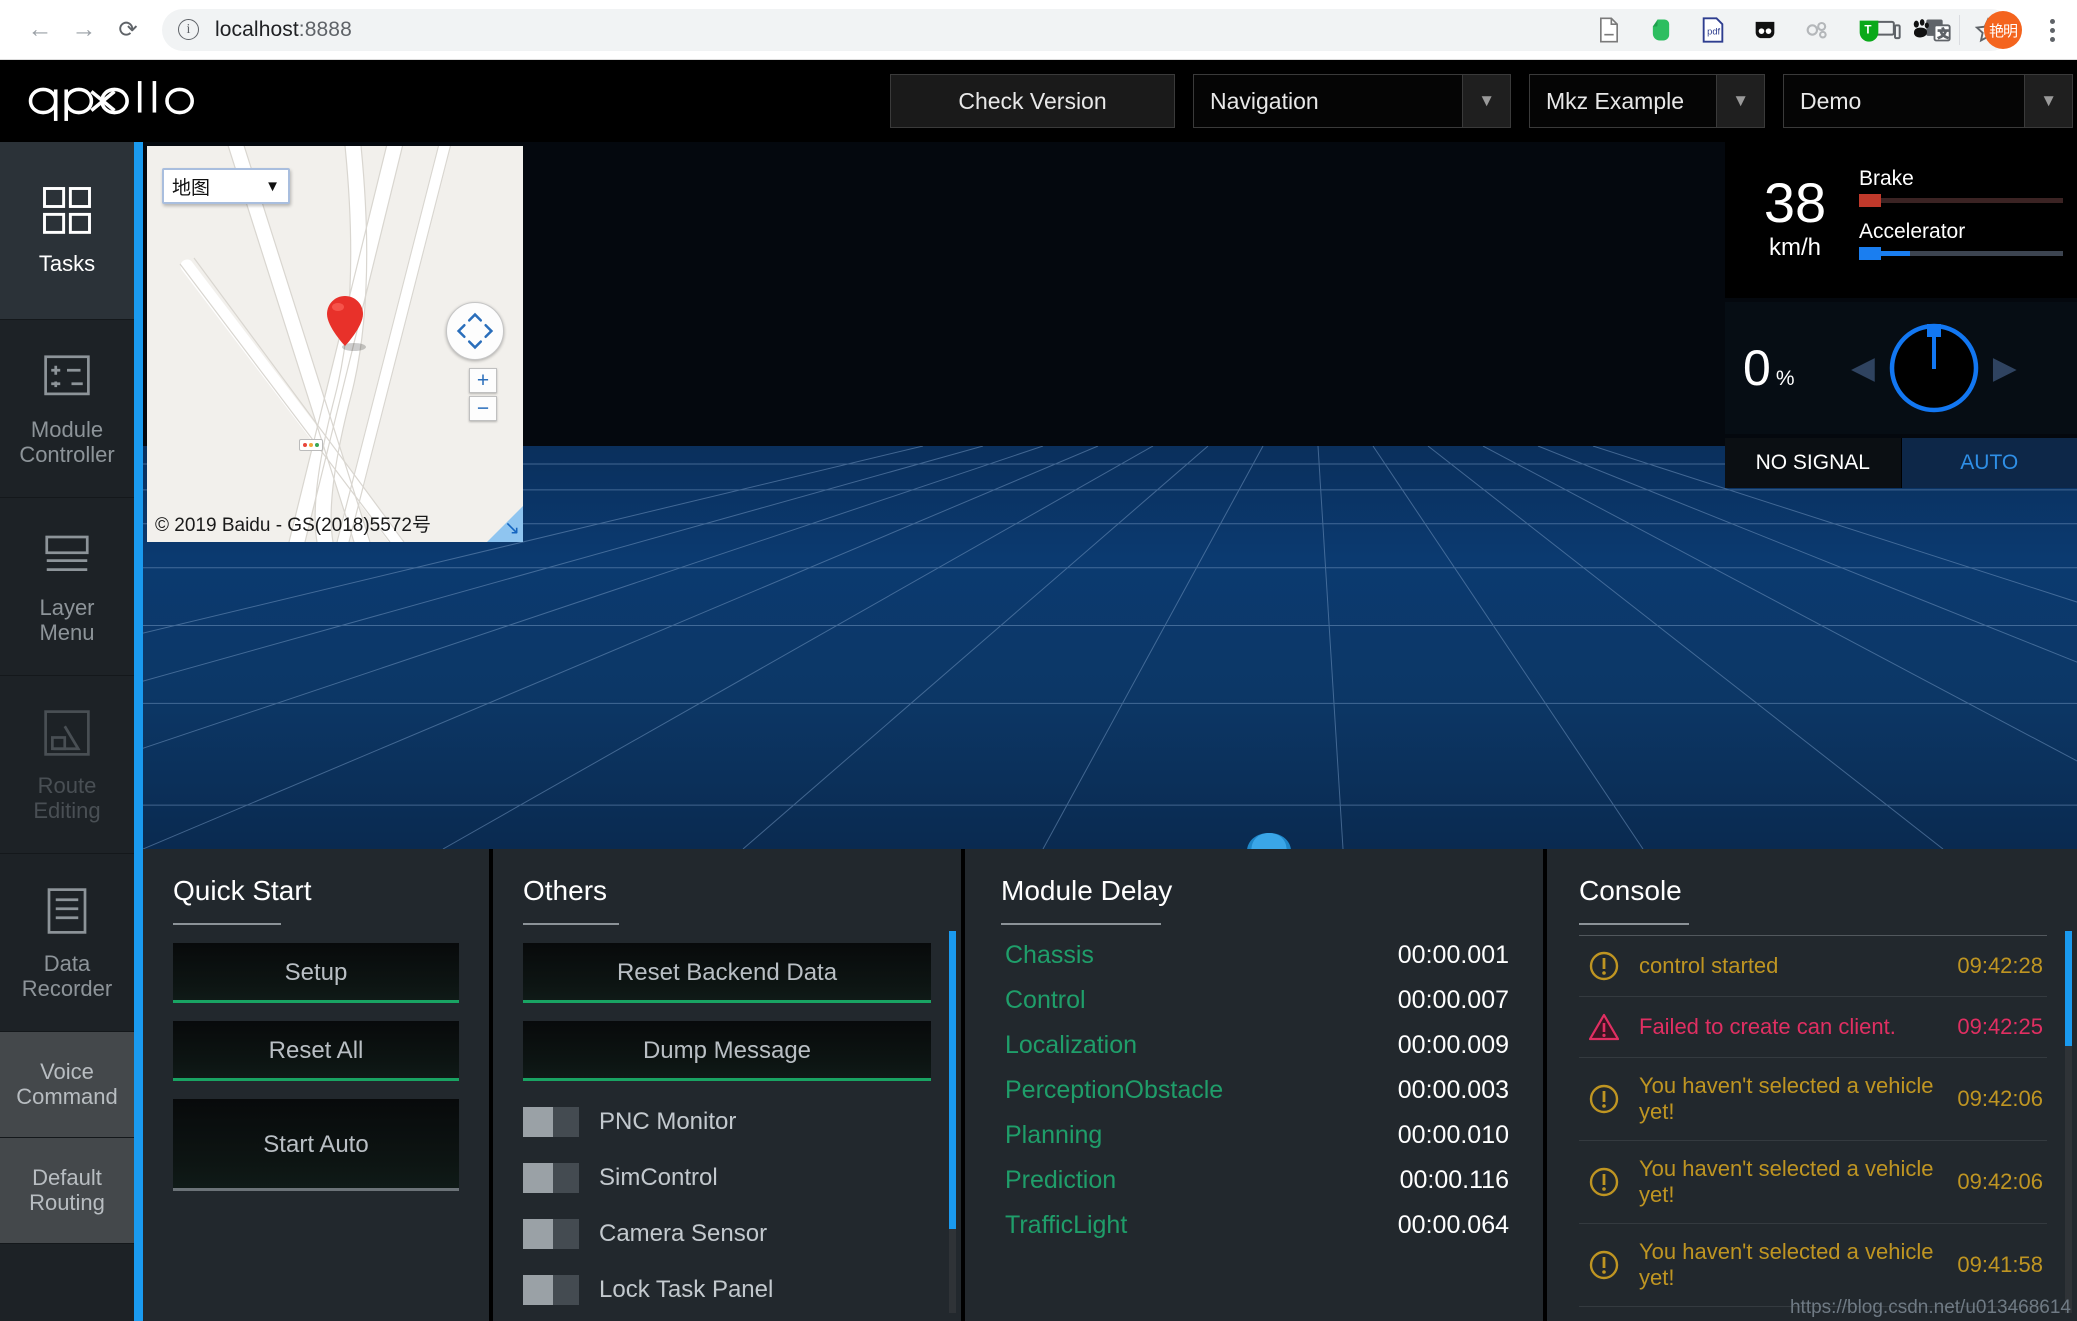  I want to click on profile-avatar: 艳明, so click(2003, 30).